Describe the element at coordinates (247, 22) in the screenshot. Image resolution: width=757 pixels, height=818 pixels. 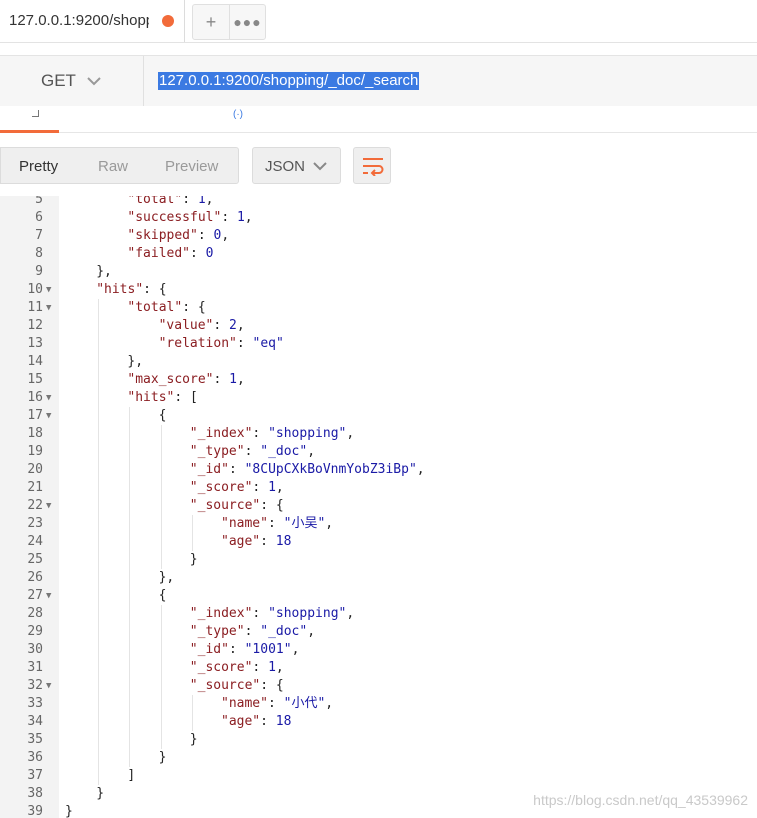
I see `more-tabs-button: ●●●` at that location.